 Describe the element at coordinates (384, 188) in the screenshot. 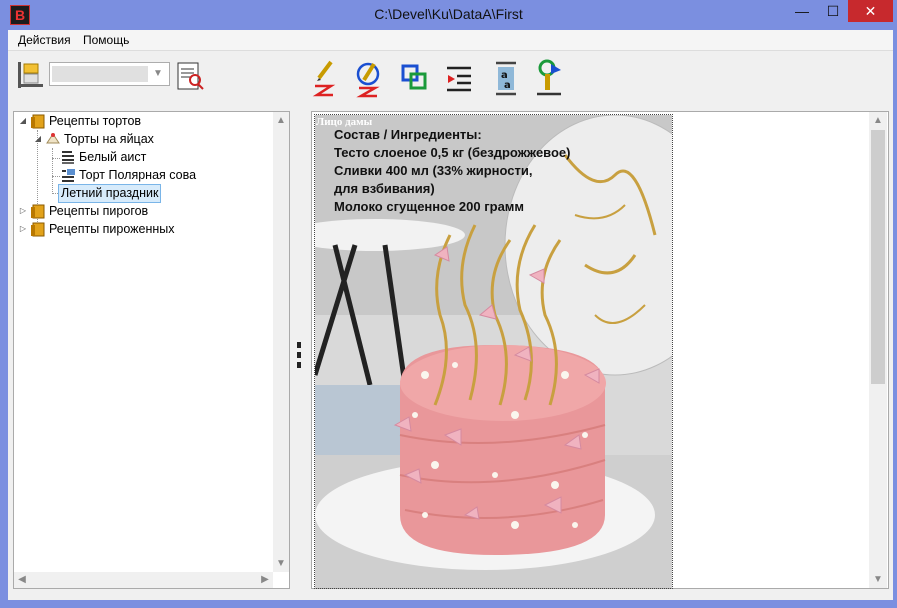

I see `ingredient-line: для взбивания)` at that location.